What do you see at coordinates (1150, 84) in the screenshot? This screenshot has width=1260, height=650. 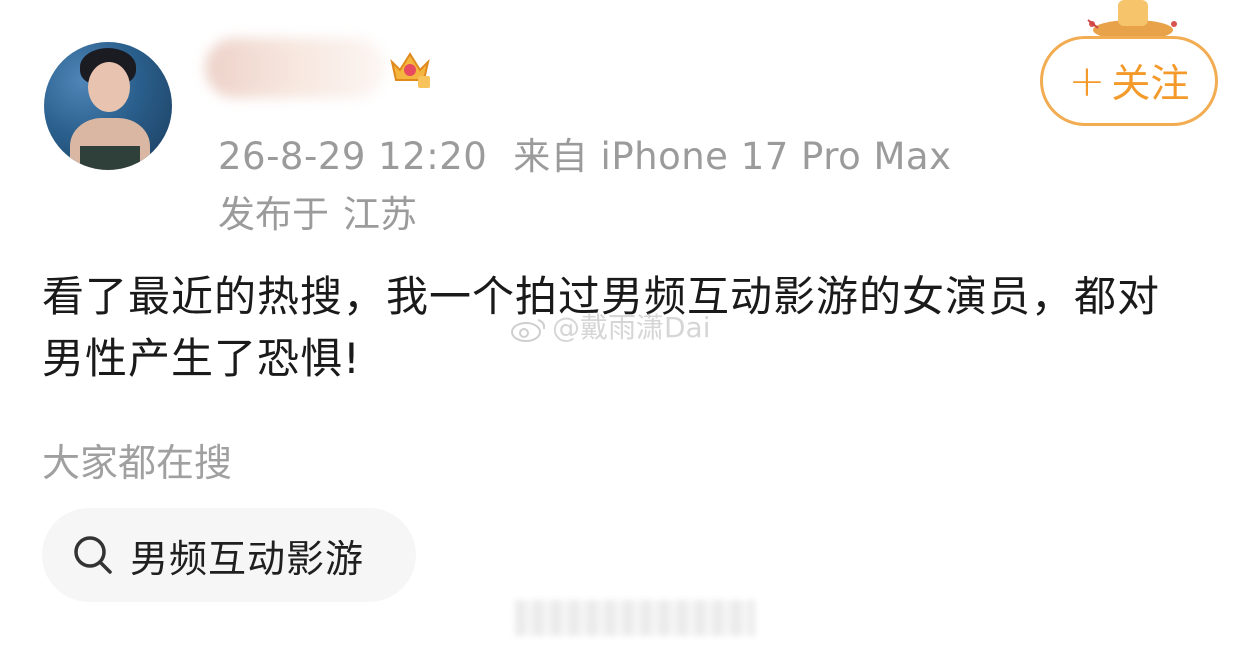 I see `follow-label: 关注` at bounding box center [1150, 84].